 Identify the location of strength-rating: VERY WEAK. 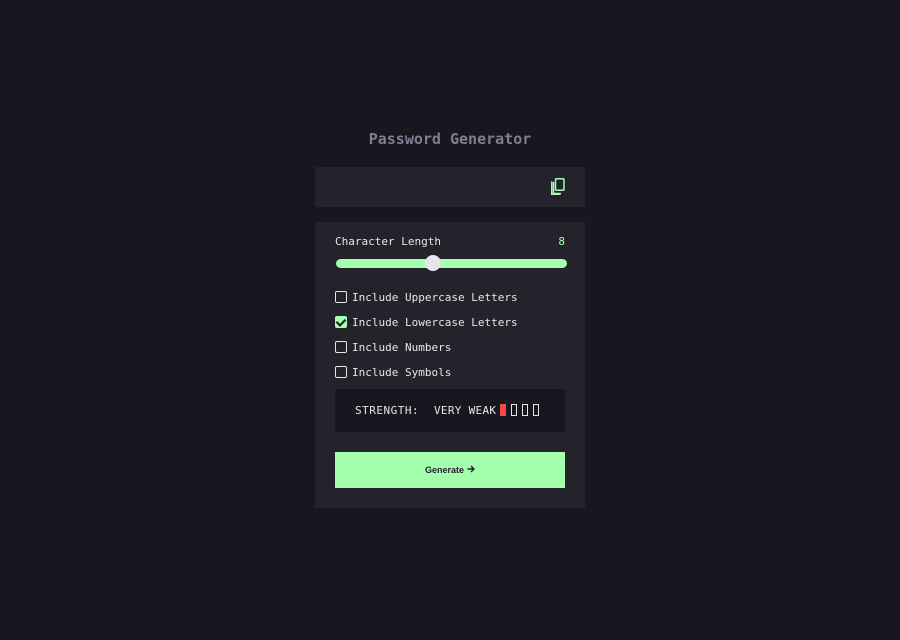
(465, 410).